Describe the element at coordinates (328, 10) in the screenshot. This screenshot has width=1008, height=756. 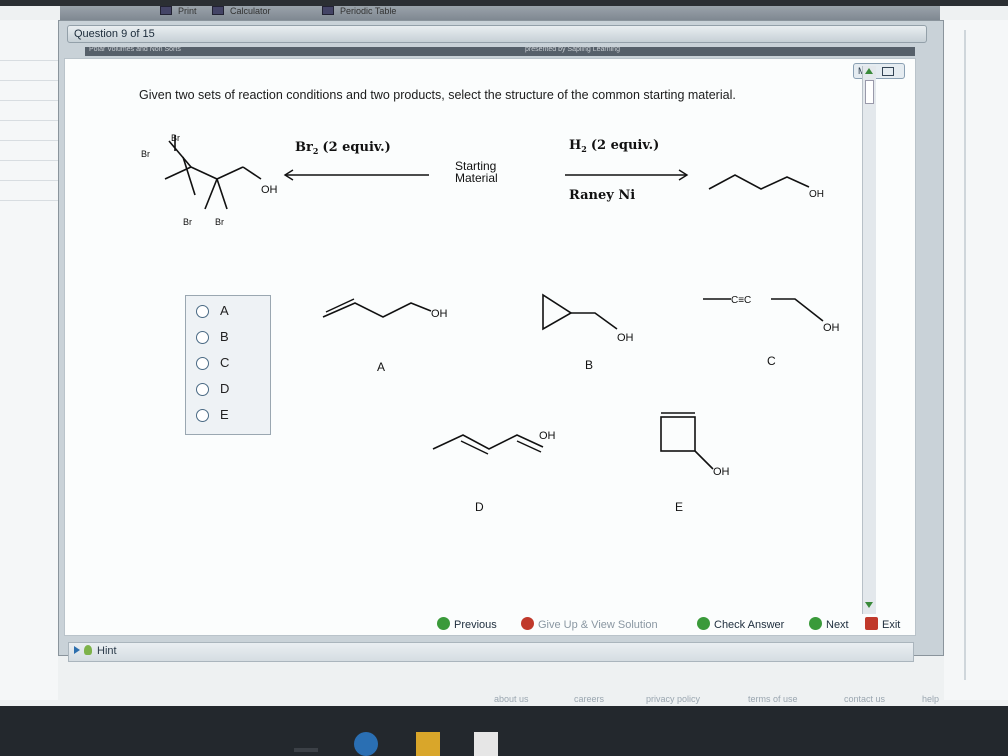
I see `periodic-table-icon` at that location.